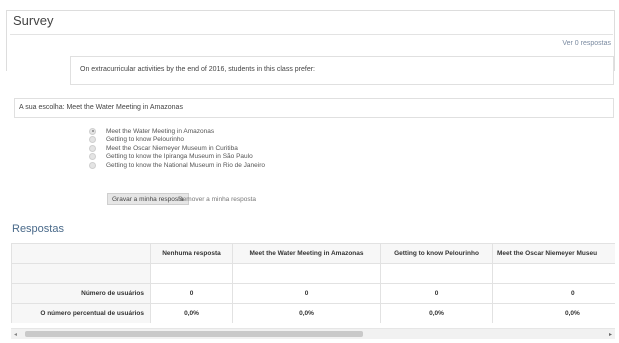 The height and width of the screenshot is (343, 619). Describe the element at coordinates (610, 334) in the screenshot. I see `scroll-right-arrow-icon: ▸` at that location.